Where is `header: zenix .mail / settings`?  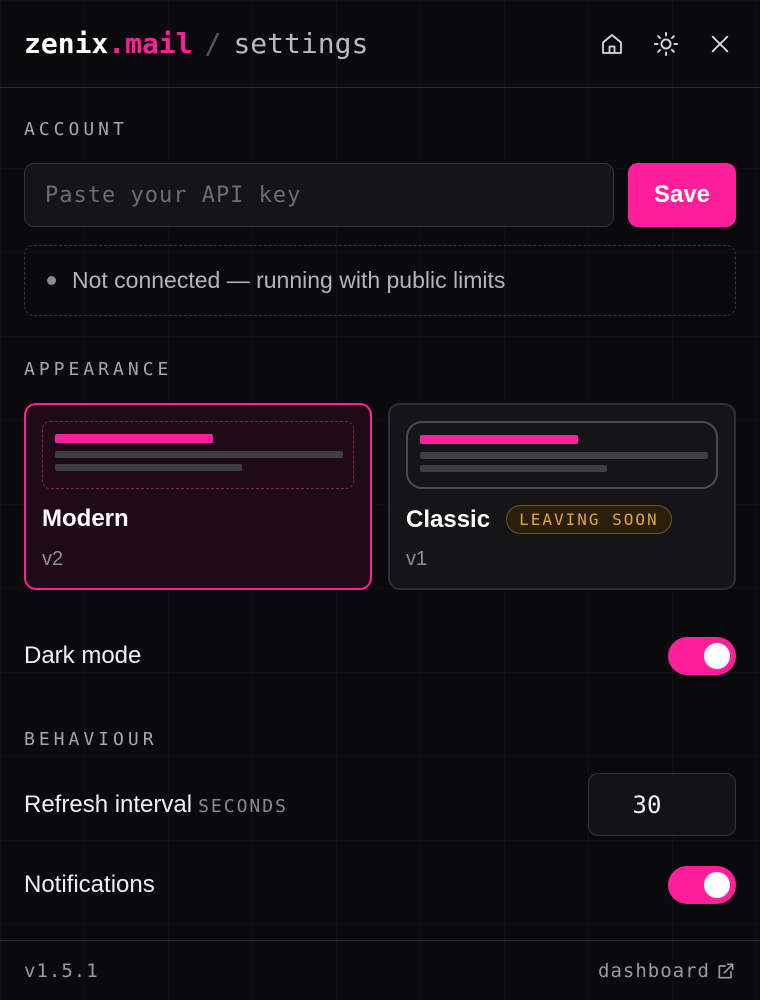 header: zenix .mail / settings is located at coordinates (380, 44).